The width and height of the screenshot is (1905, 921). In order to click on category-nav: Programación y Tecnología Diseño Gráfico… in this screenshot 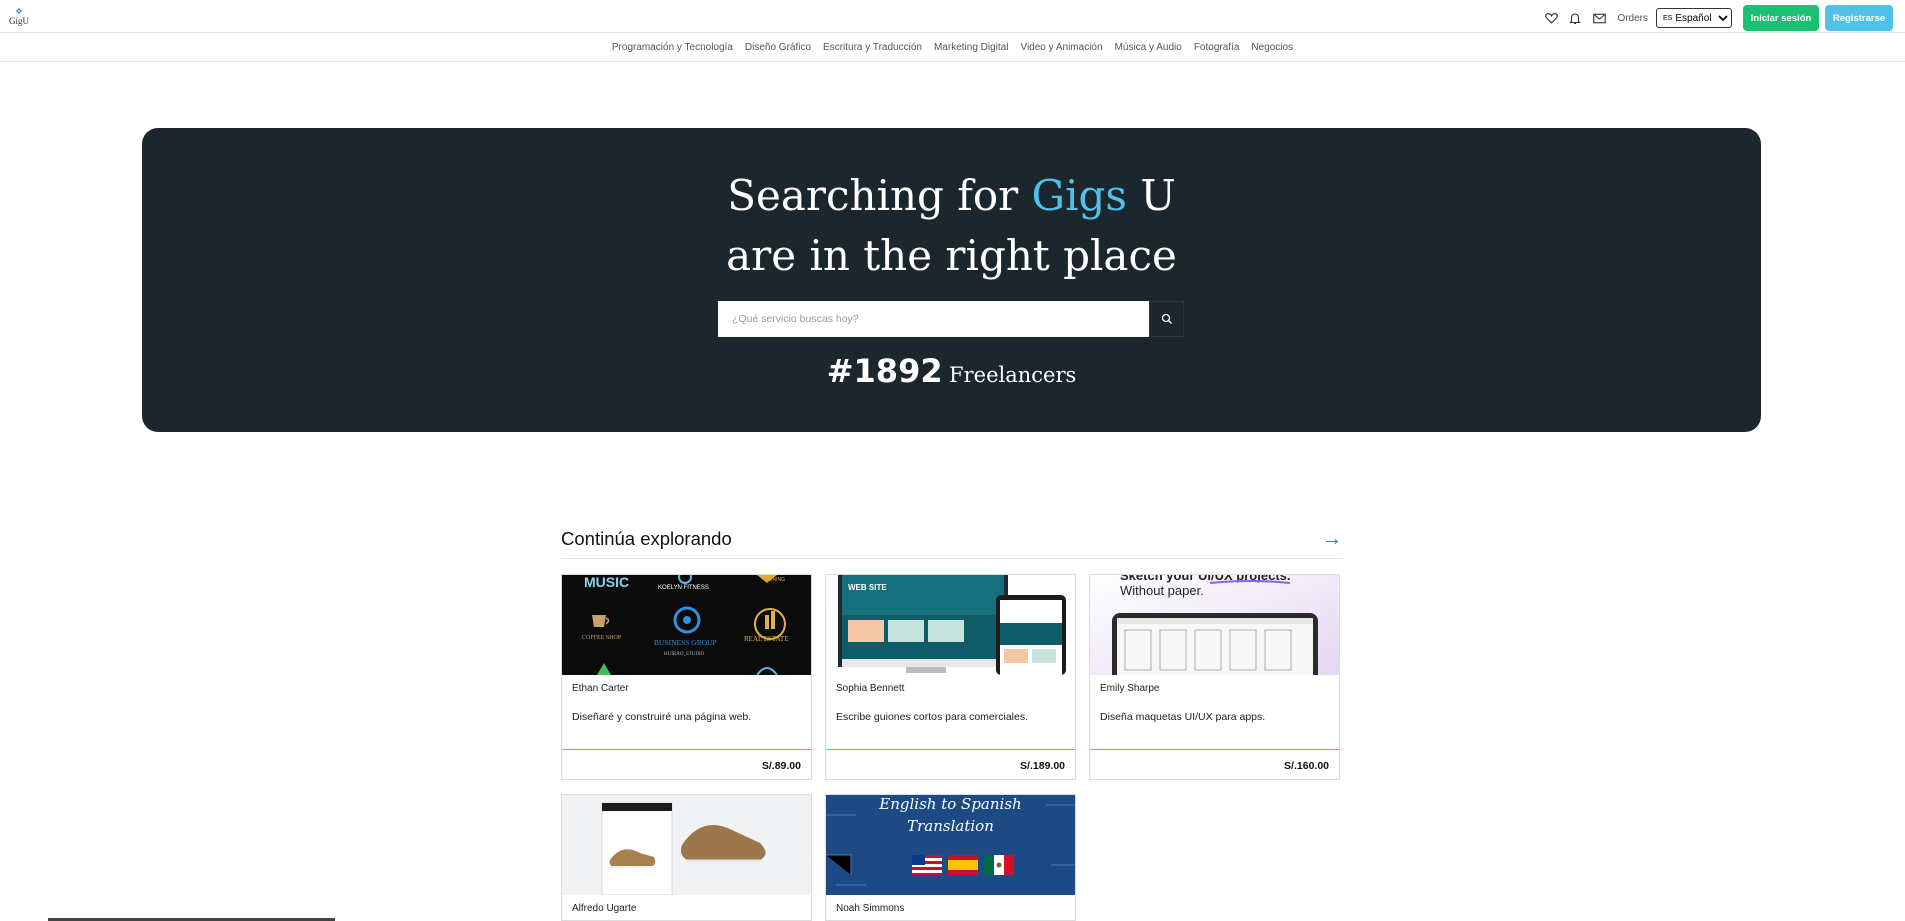, I will do `click(952, 47)`.